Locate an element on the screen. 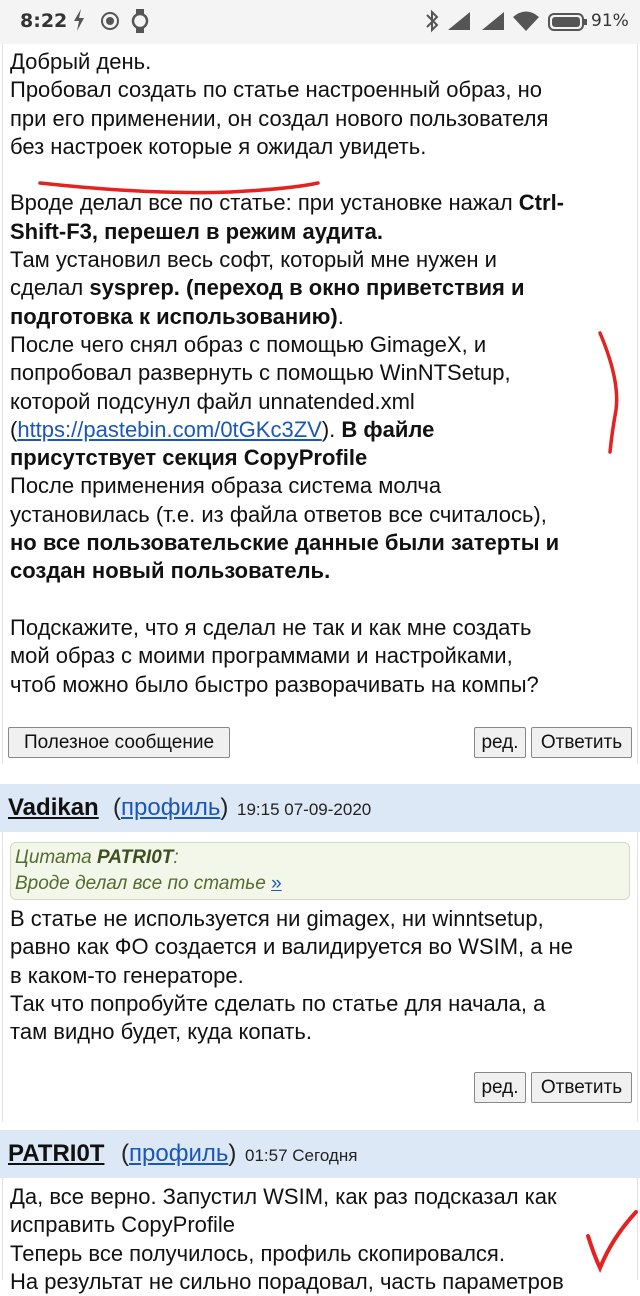  post-text-line: подготовка к использованию). is located at coordinates (321, 317).